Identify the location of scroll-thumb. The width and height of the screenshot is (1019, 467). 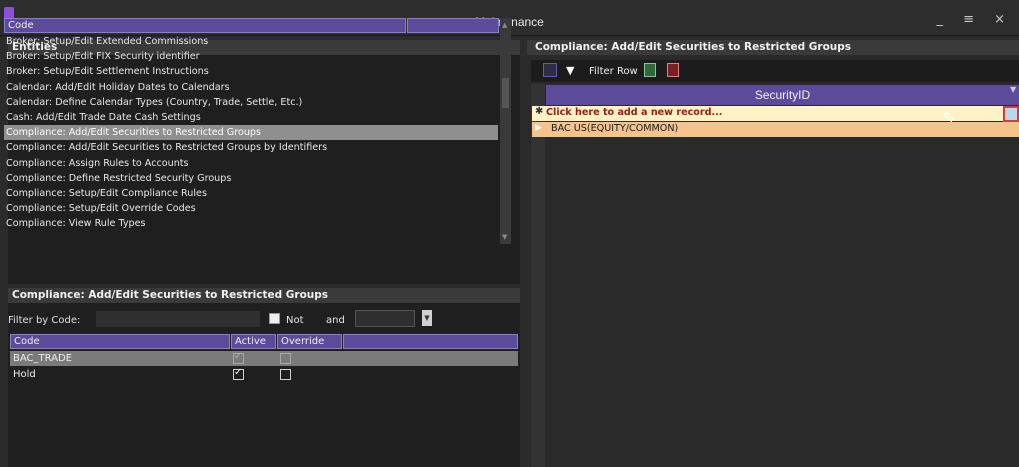
(505, 93).